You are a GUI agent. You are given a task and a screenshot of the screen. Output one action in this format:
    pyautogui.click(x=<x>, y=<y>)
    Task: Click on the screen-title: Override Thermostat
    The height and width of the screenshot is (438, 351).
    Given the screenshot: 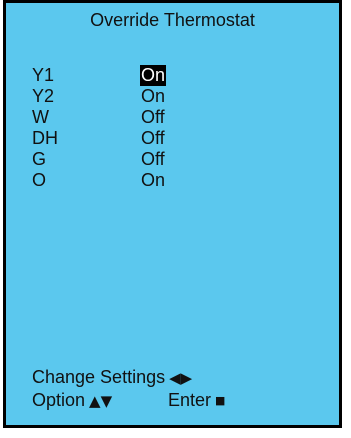 What is the action you would take?
    pyautogui.click(x=172, y=20)
    